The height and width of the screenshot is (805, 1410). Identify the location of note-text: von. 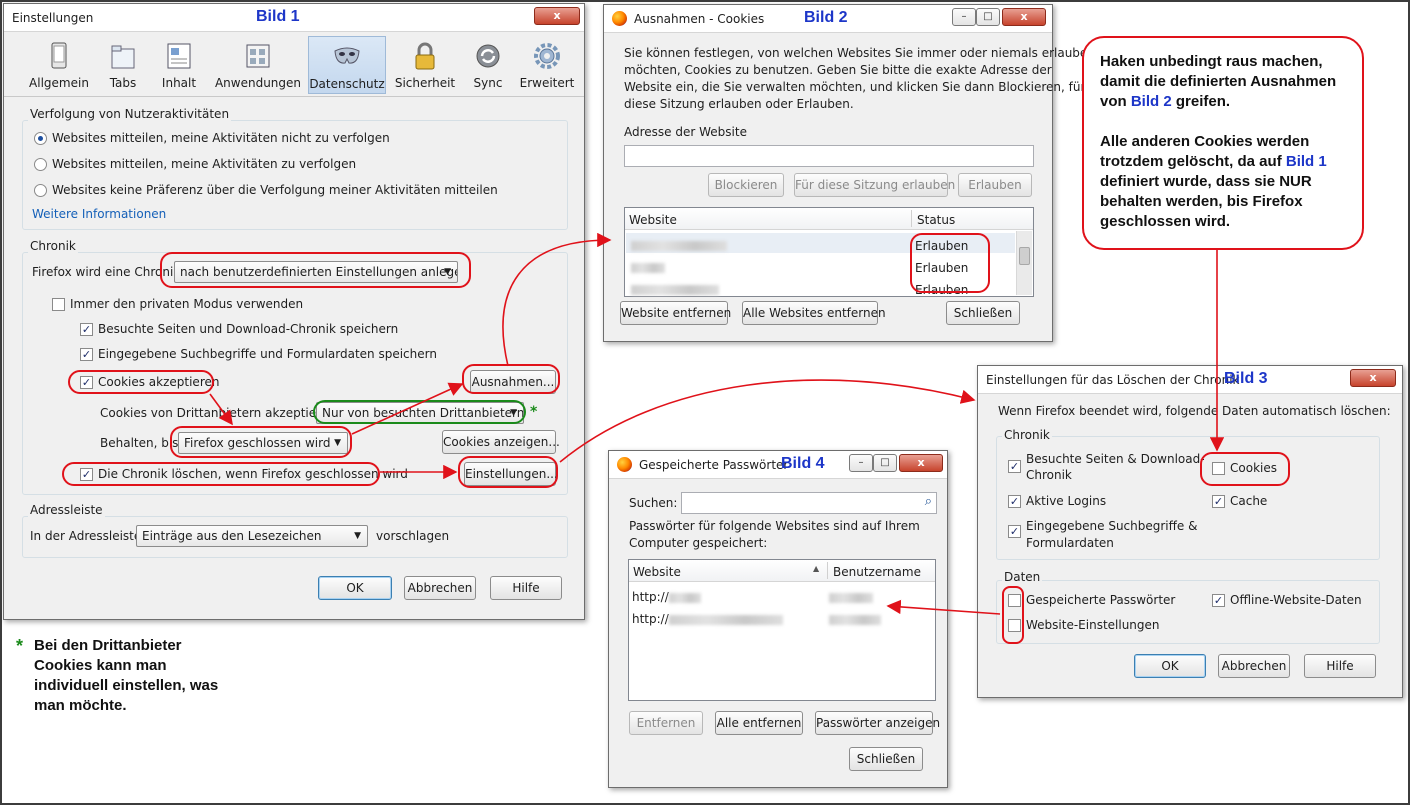
(1115, 101).